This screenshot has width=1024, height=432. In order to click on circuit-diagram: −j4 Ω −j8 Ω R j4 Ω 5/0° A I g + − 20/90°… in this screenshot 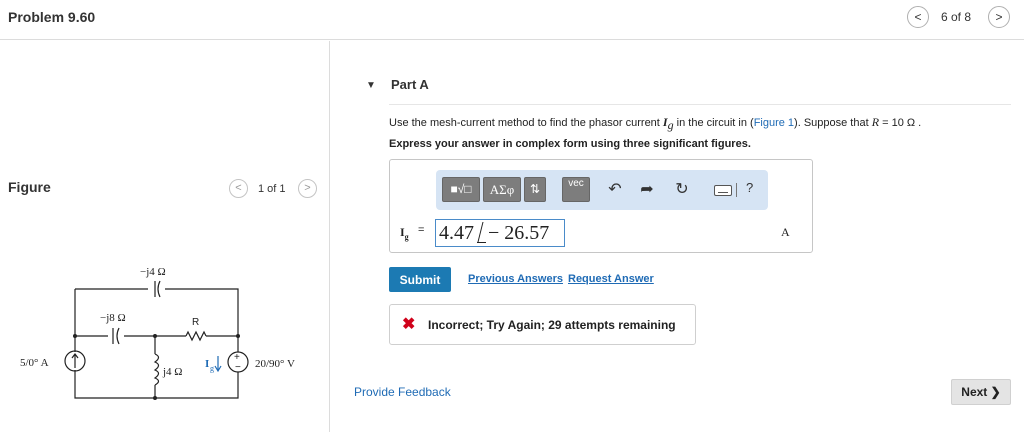, I will do `click(157, 333)`.